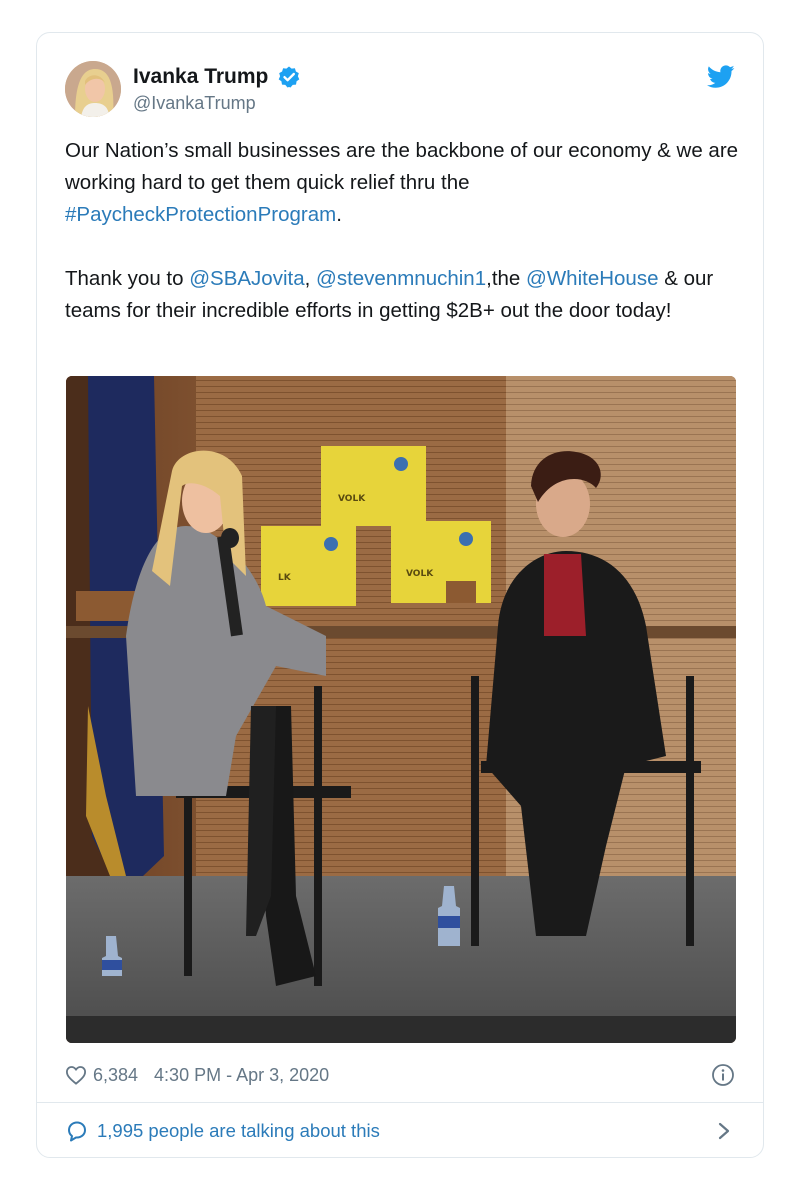  Describe the element at coordinates (217, 103) in the screenshot. I see `handle: @IvankaTrump` at that location.